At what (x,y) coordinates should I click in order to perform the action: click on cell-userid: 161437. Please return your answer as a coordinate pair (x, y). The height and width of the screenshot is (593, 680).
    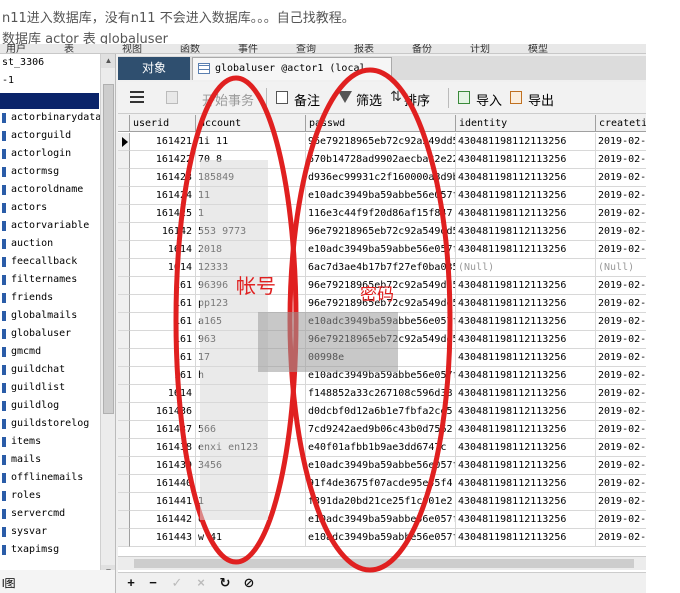
    Looking at the image, I should click on (163, 430).